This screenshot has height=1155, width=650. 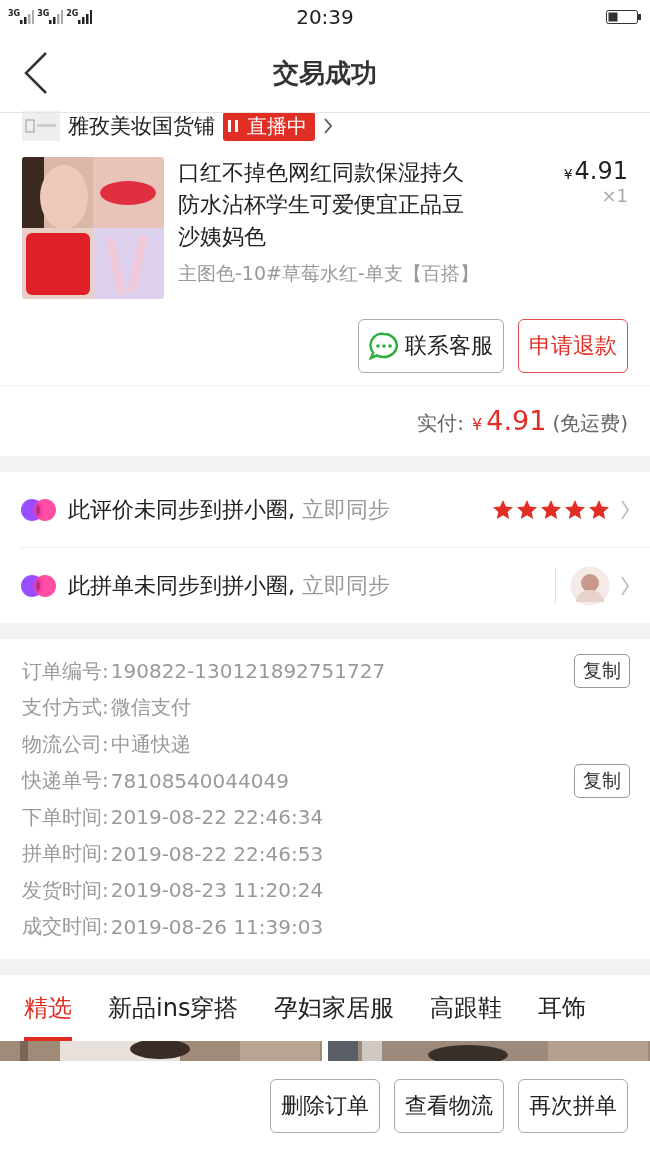 I want to click on info-value: 中通快递, so click(x=150, y=744).